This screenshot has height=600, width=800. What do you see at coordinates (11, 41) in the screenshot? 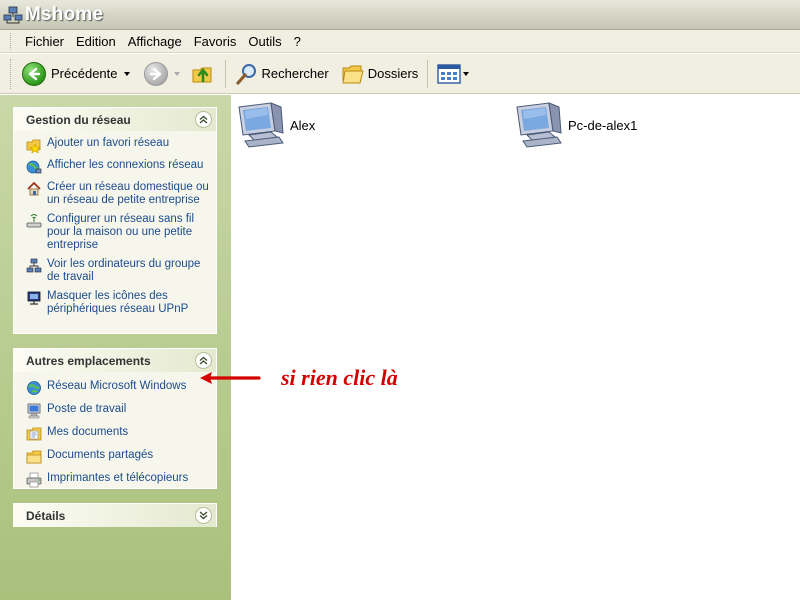
I see `menu-grip` at bounding box center [11, 41].